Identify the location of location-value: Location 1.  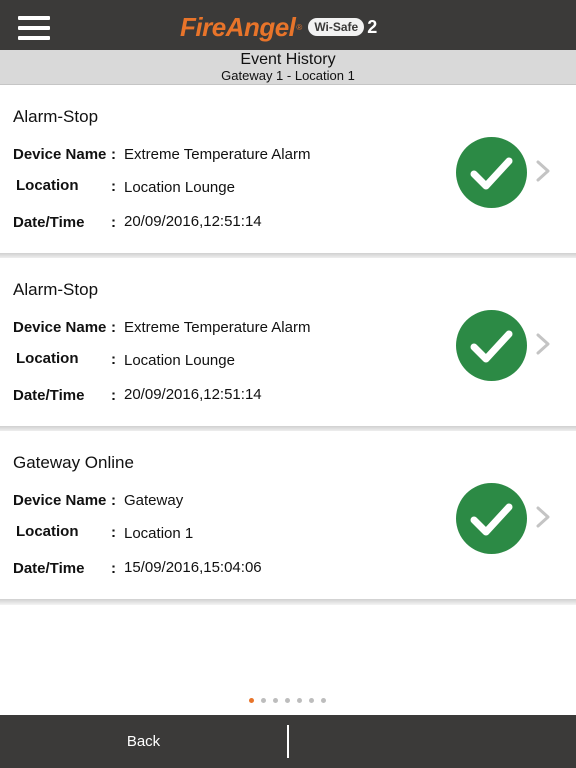
(159, 533).